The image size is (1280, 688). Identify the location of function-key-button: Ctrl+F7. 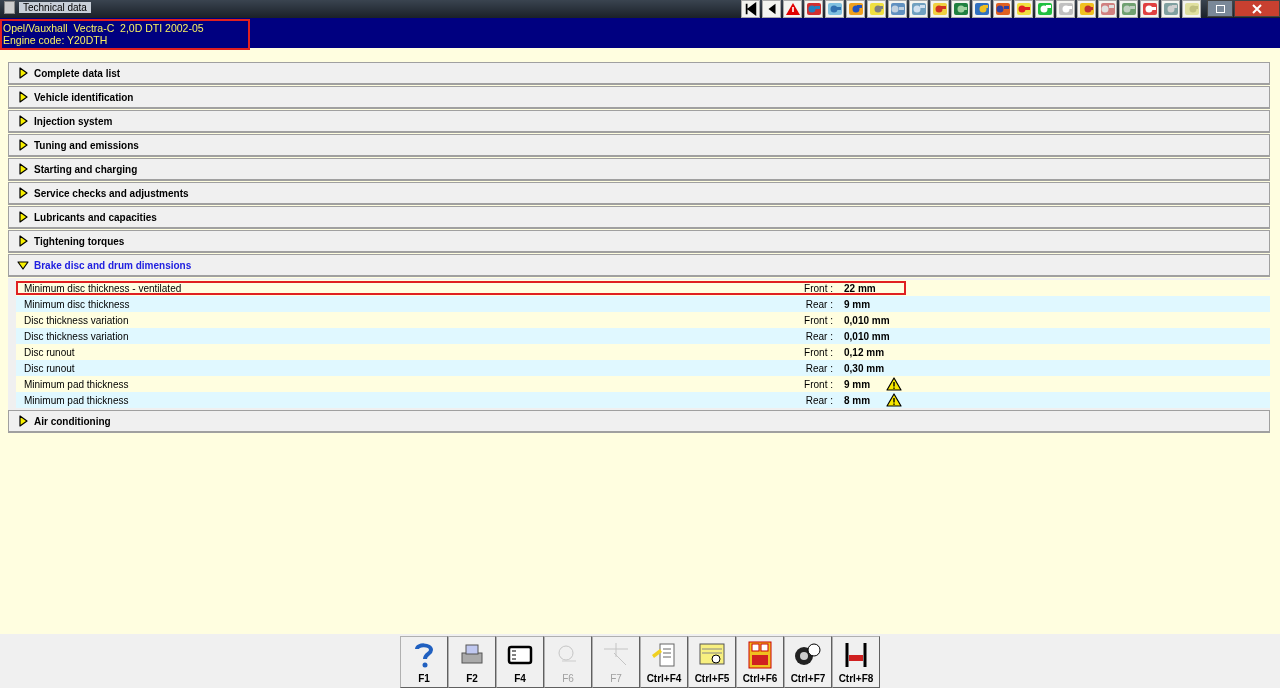
(808, 662).